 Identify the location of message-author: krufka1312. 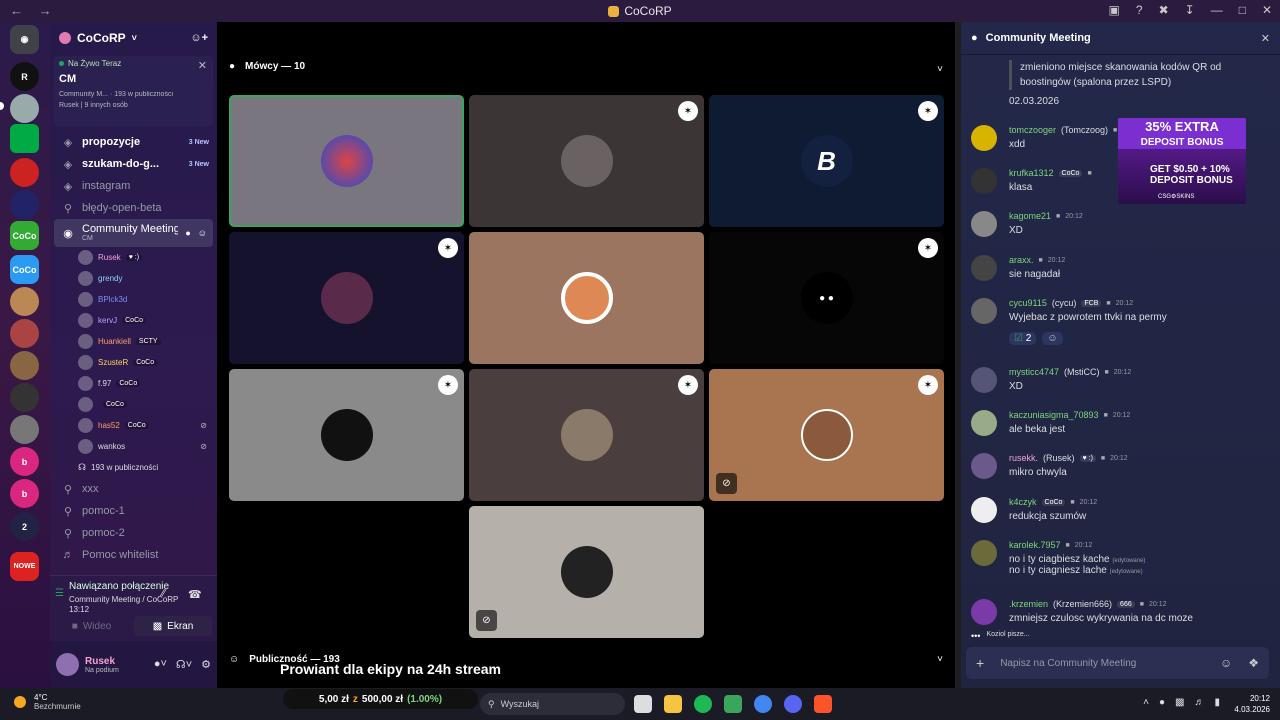
(1031, 173).